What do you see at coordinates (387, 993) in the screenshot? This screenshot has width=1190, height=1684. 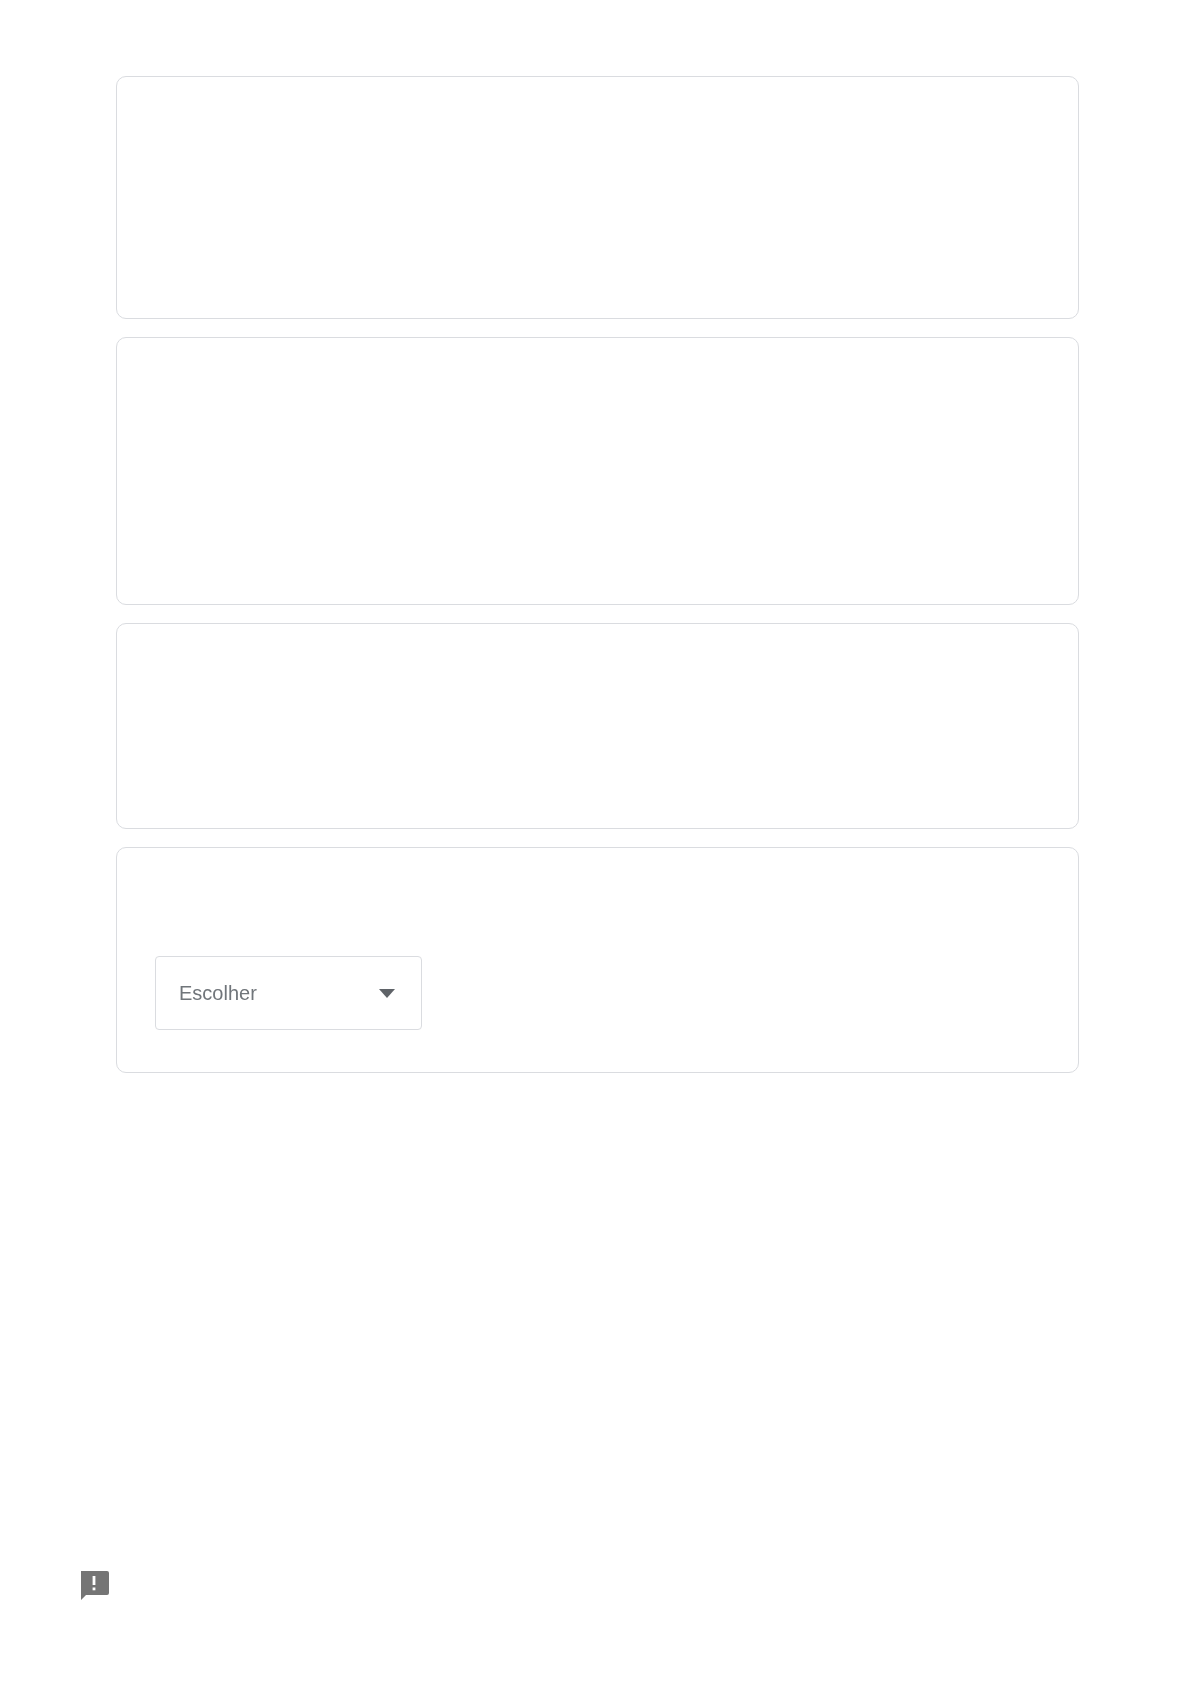 I see `caret-icon` at bounding box center [387, 993].